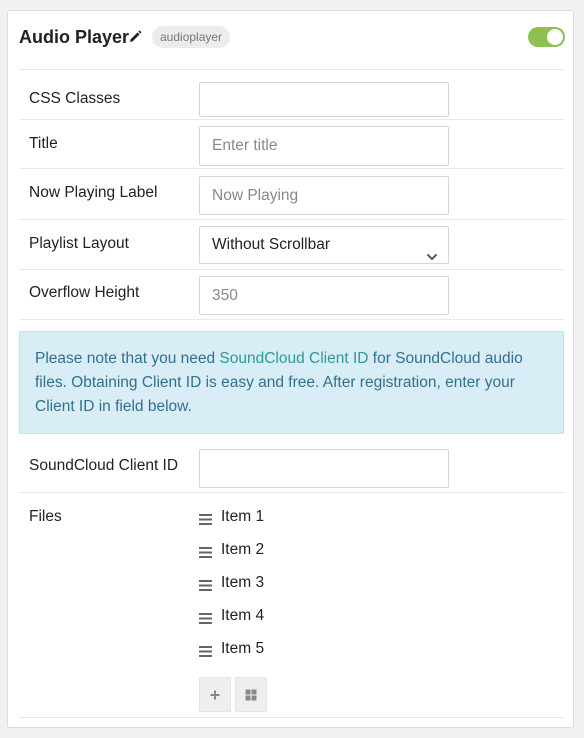 Image resolution: width=584 pixels, height=738 pixels. I want to click on grid-view-button, so click(251, 694).